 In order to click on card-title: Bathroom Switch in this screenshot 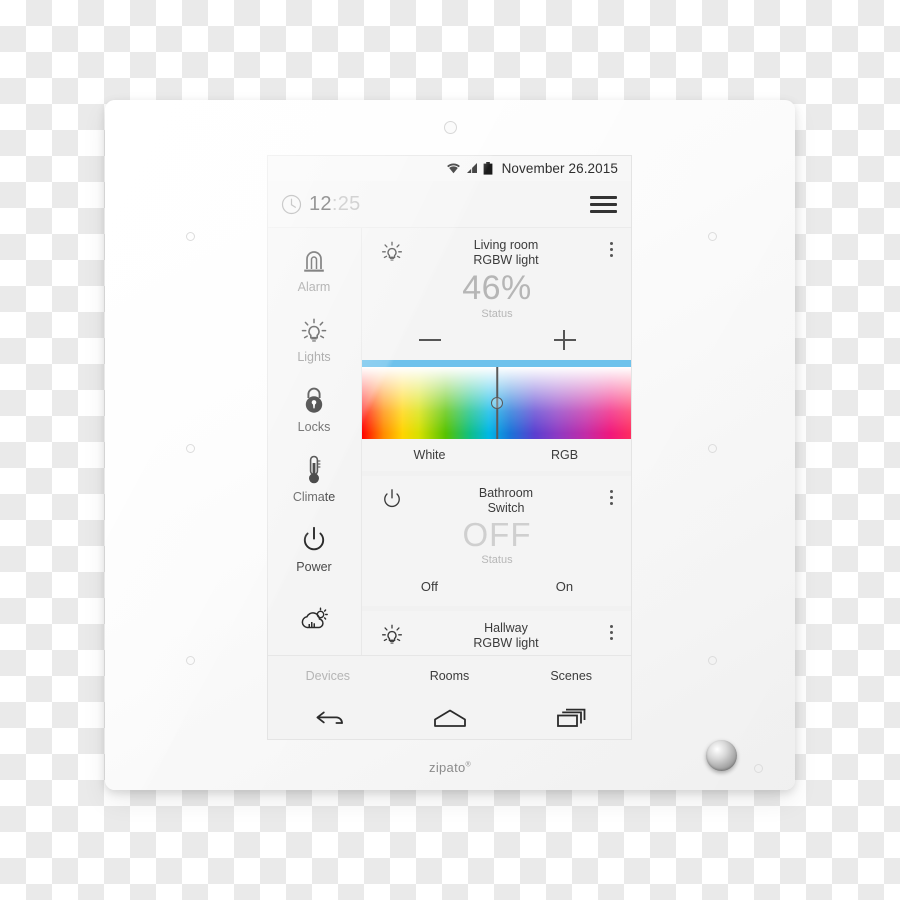, I will do `click(506, 501)`.